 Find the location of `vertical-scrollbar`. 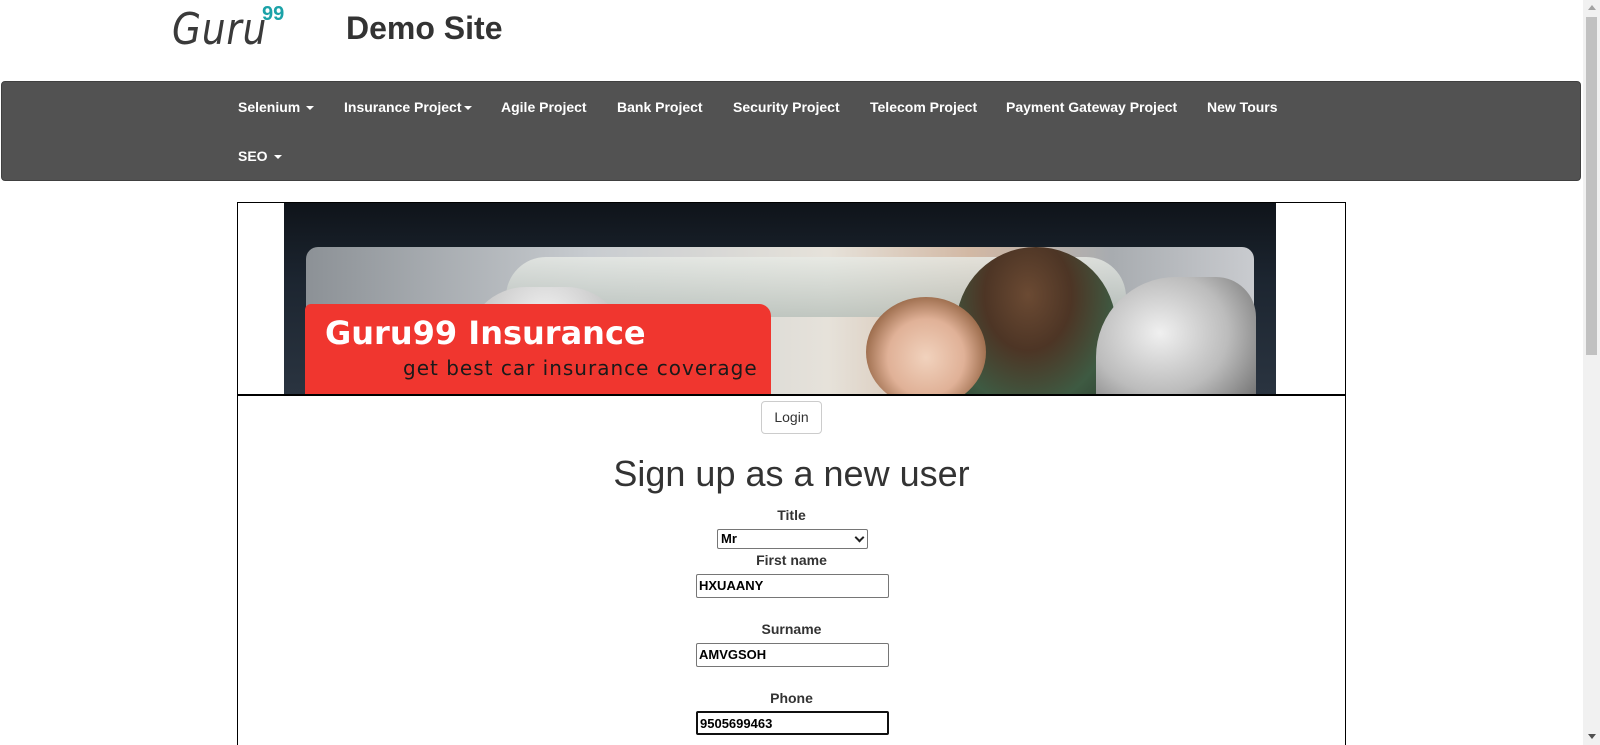

vertical-scrollbar is located at coordinates (1591, 372).